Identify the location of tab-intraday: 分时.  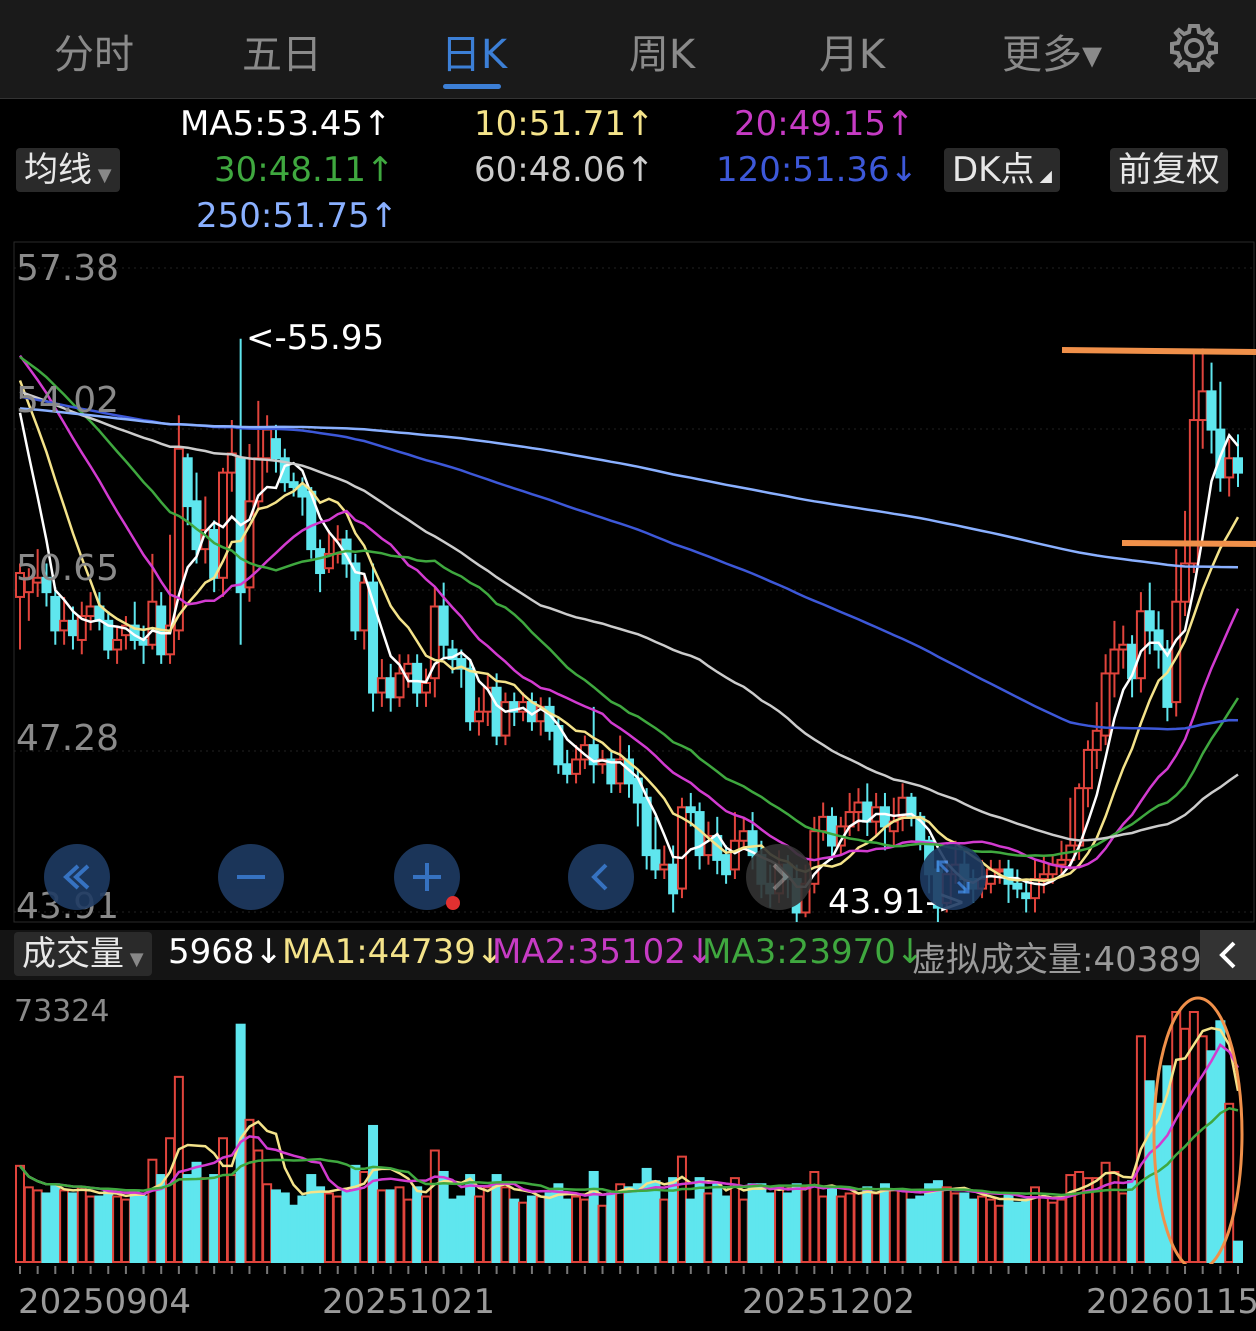
(94, 51).